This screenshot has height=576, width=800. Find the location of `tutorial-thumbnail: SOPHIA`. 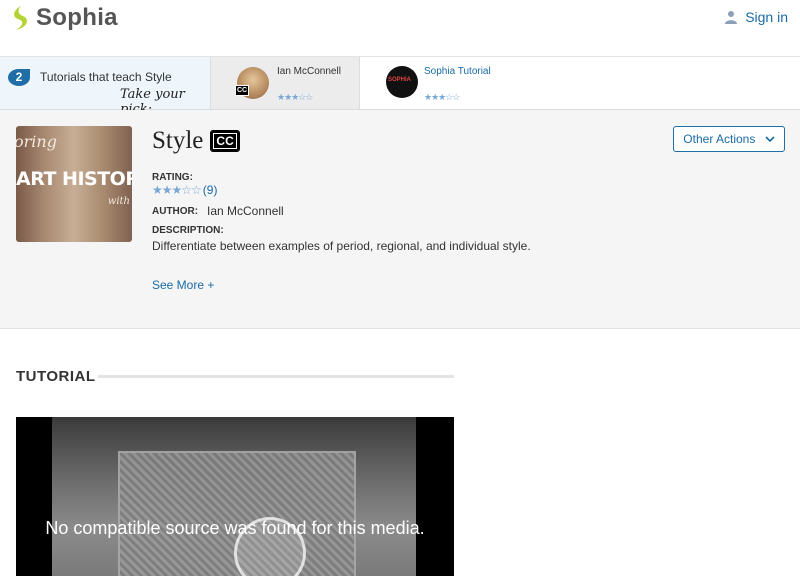

tutorial-thumbnail: SOPHIA is located at coordinates (402, 82).